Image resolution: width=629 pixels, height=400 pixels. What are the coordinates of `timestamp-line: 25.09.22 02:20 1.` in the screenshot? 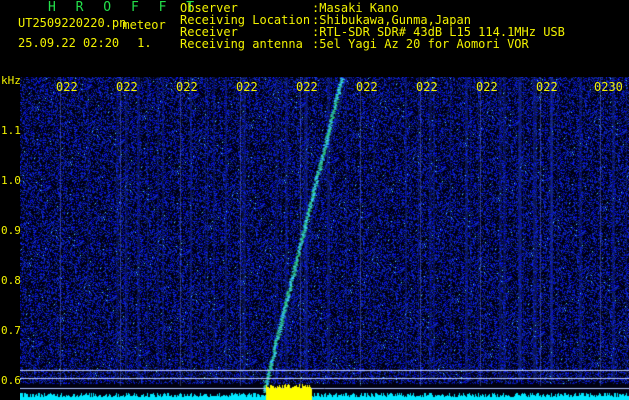 It's located at (85, 43).